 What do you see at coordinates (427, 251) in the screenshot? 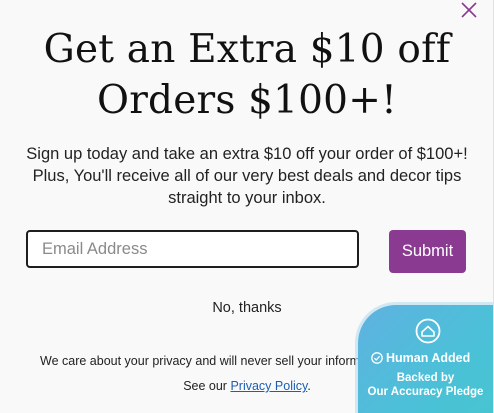
I see `submit-button: Submit` at bounding box center [427, 251].